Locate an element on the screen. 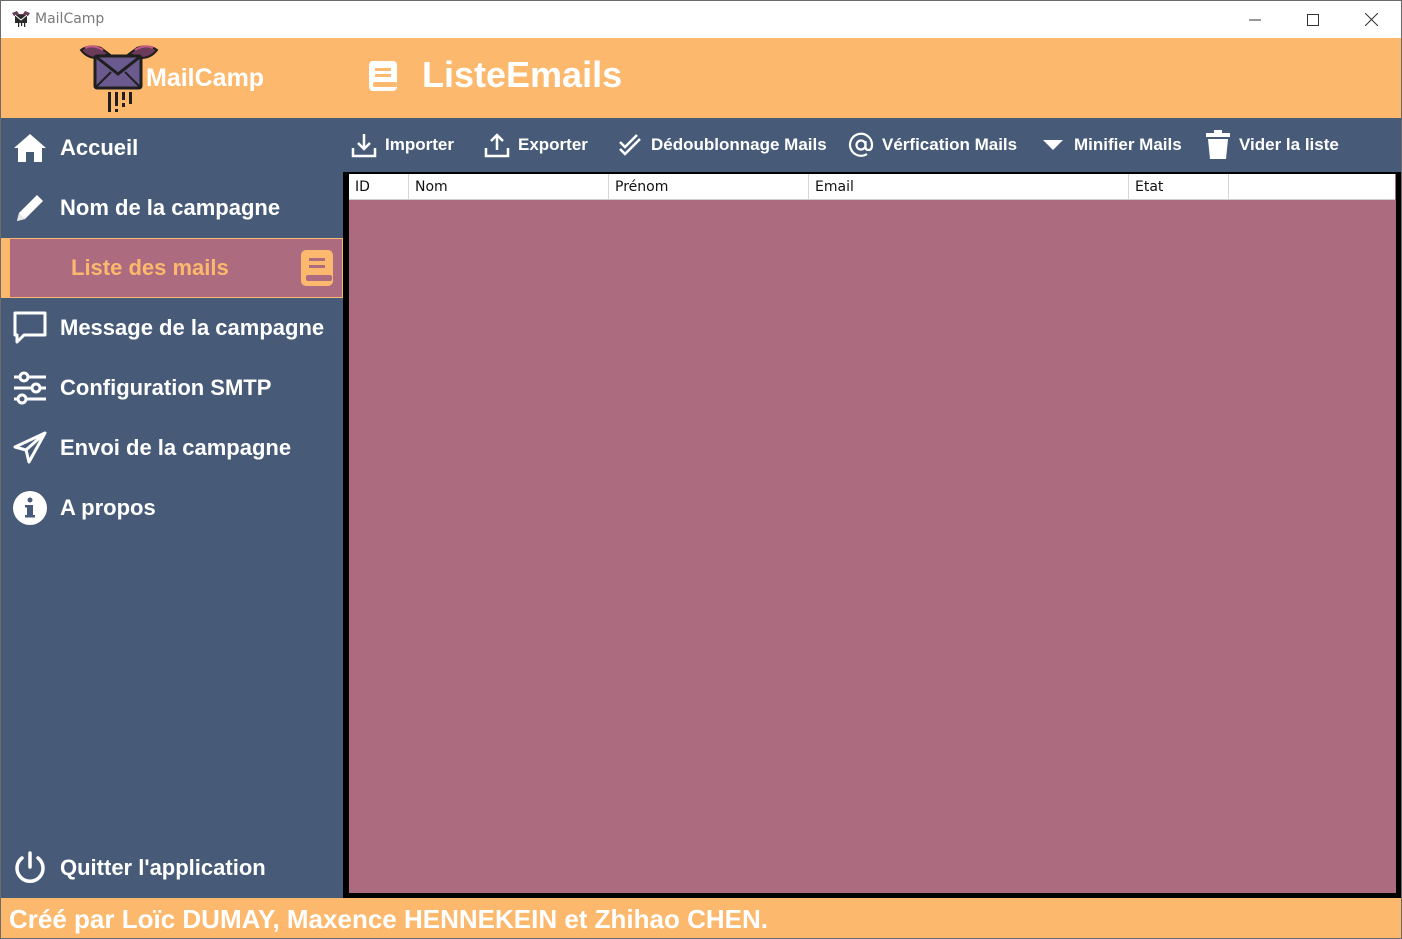  quit-button: Quitter l'application is located at coordinates (172, 868).